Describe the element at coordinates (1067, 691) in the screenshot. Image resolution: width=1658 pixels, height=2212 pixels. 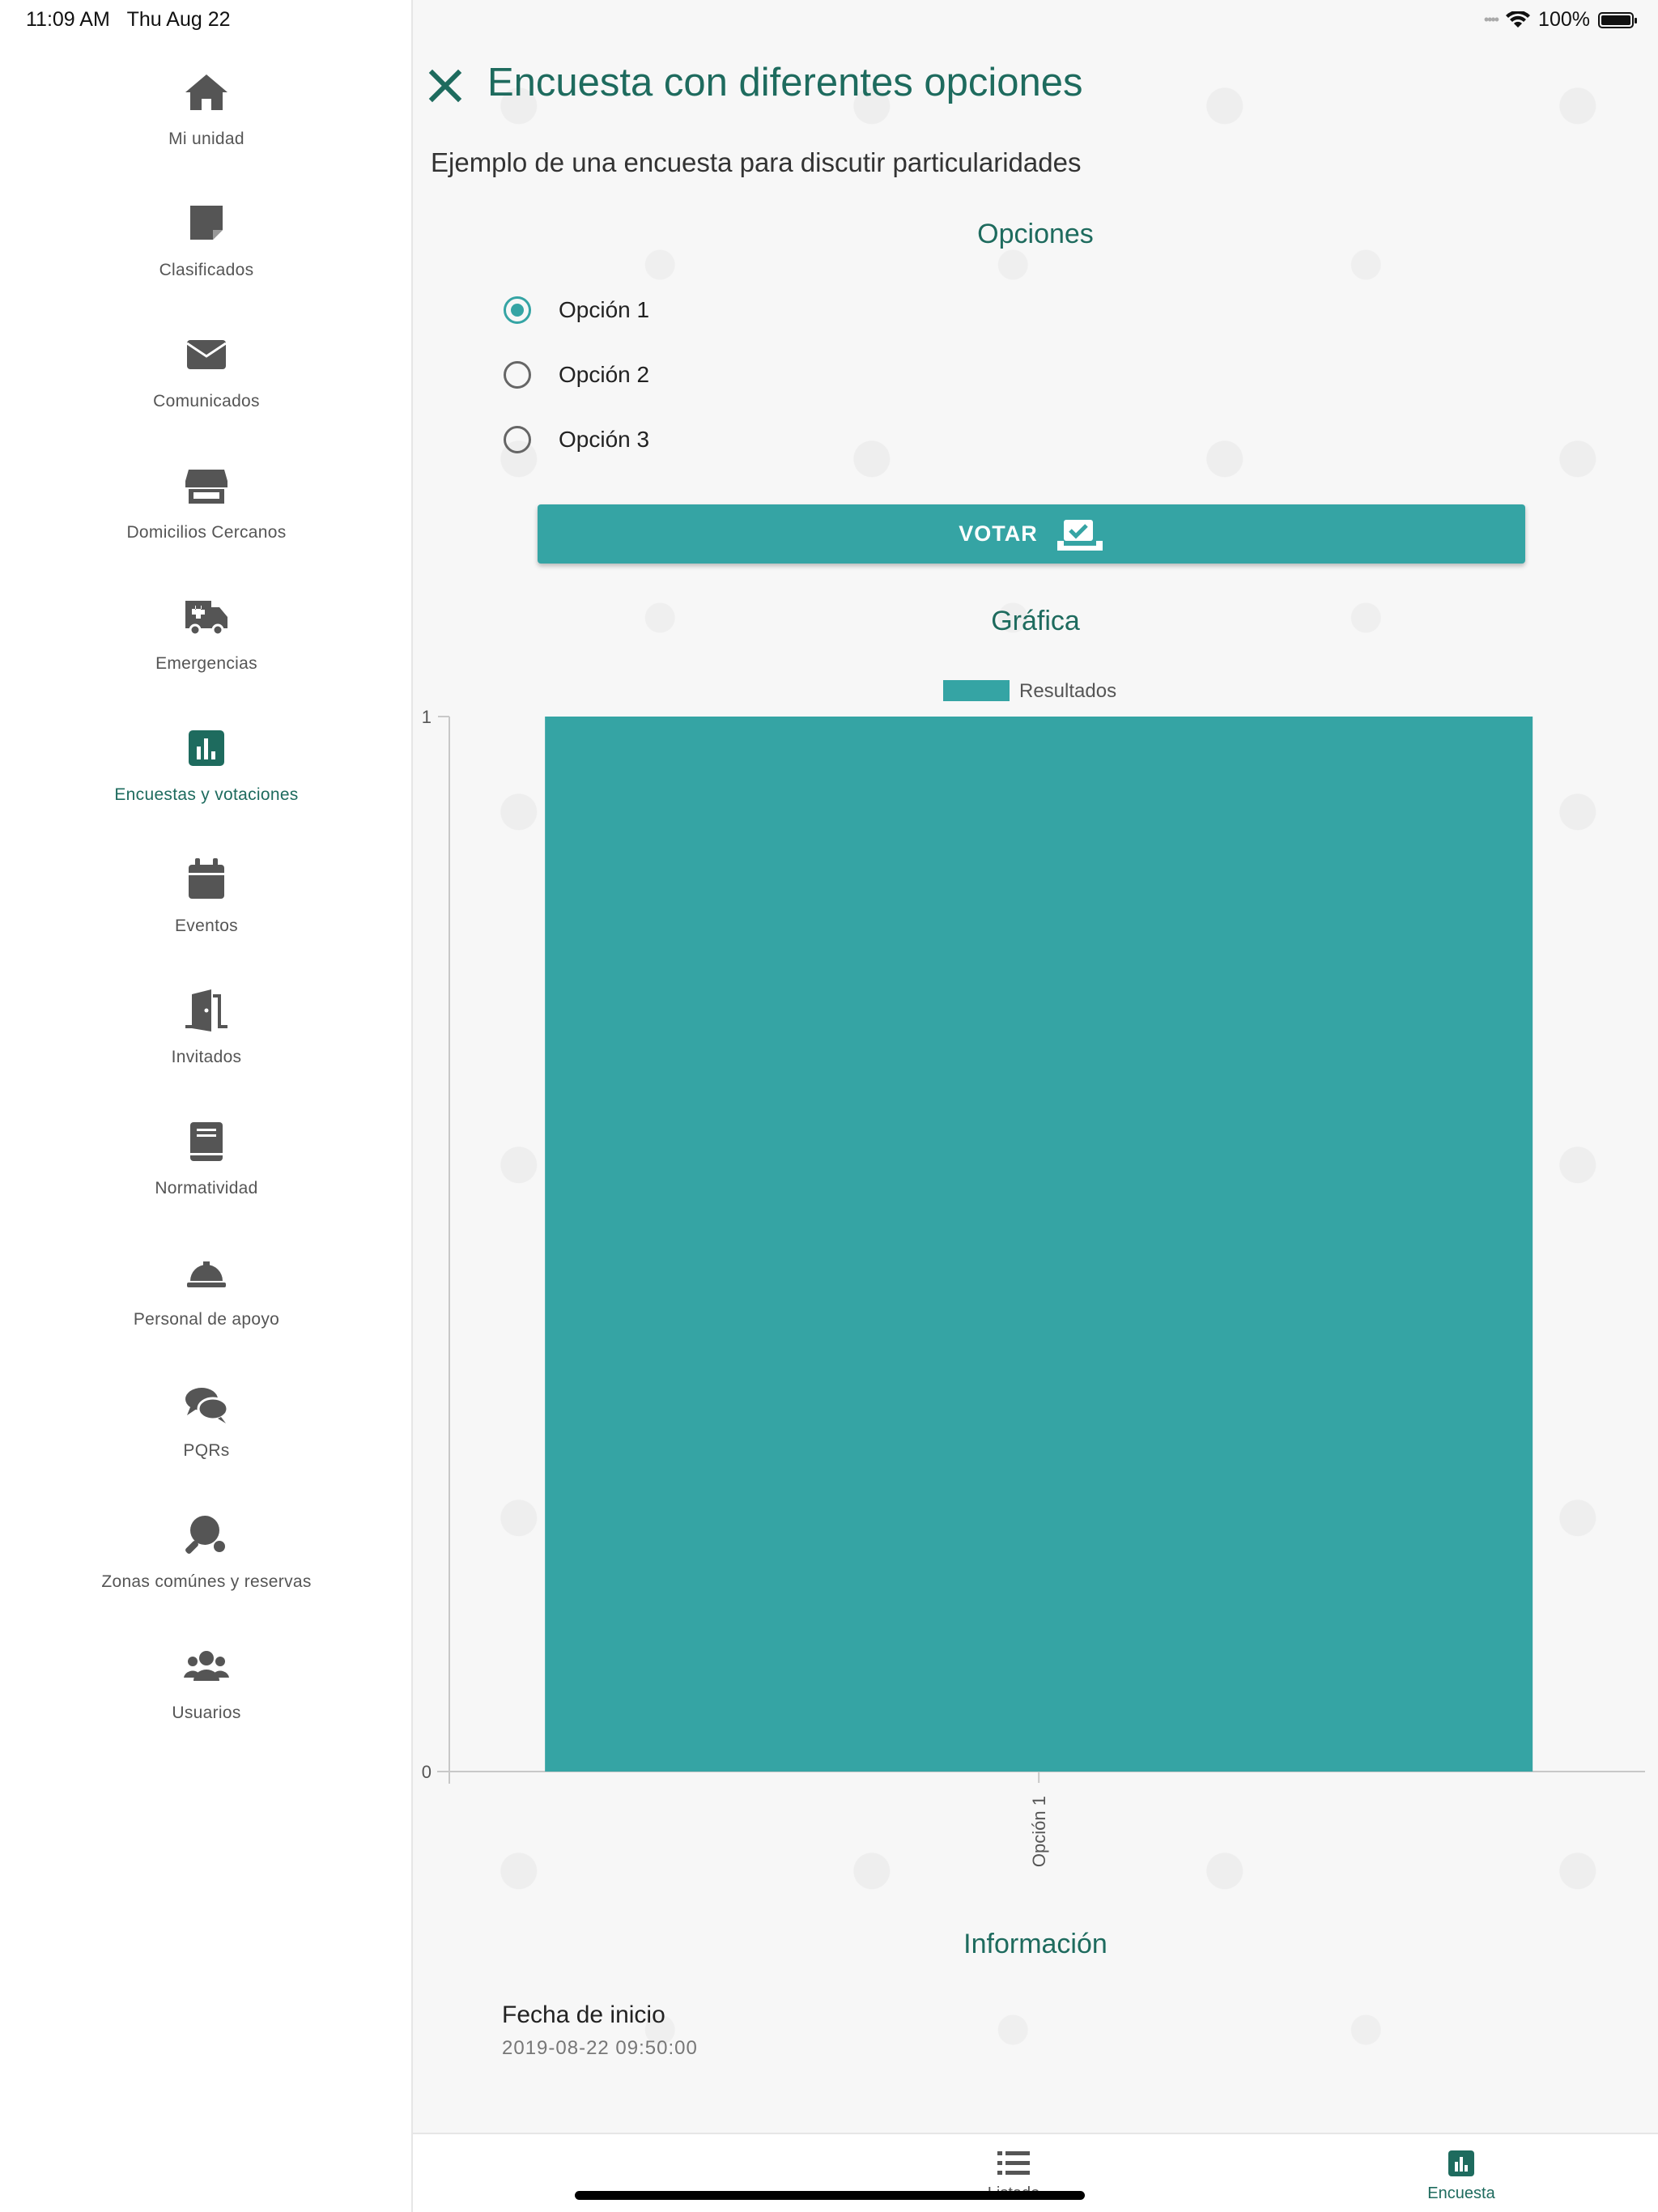
I see `legend-label: Resultados` at that location.